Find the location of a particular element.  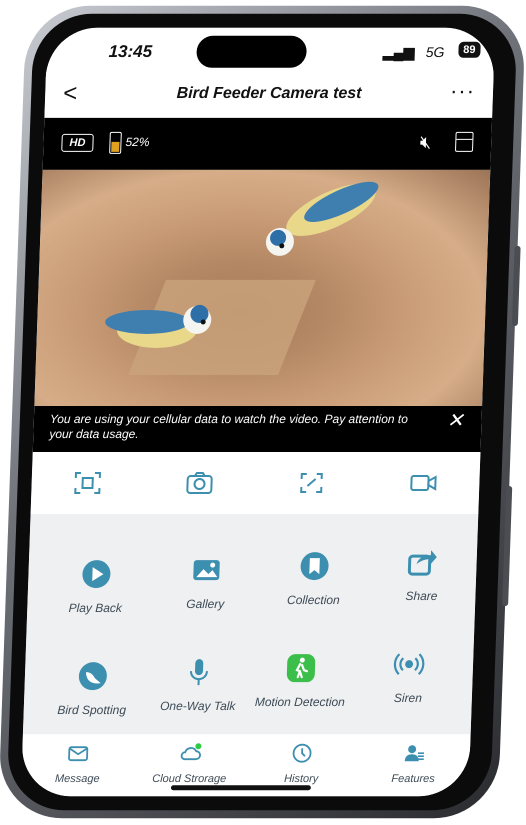

cloud-icon is located at coordinates (191, 752).